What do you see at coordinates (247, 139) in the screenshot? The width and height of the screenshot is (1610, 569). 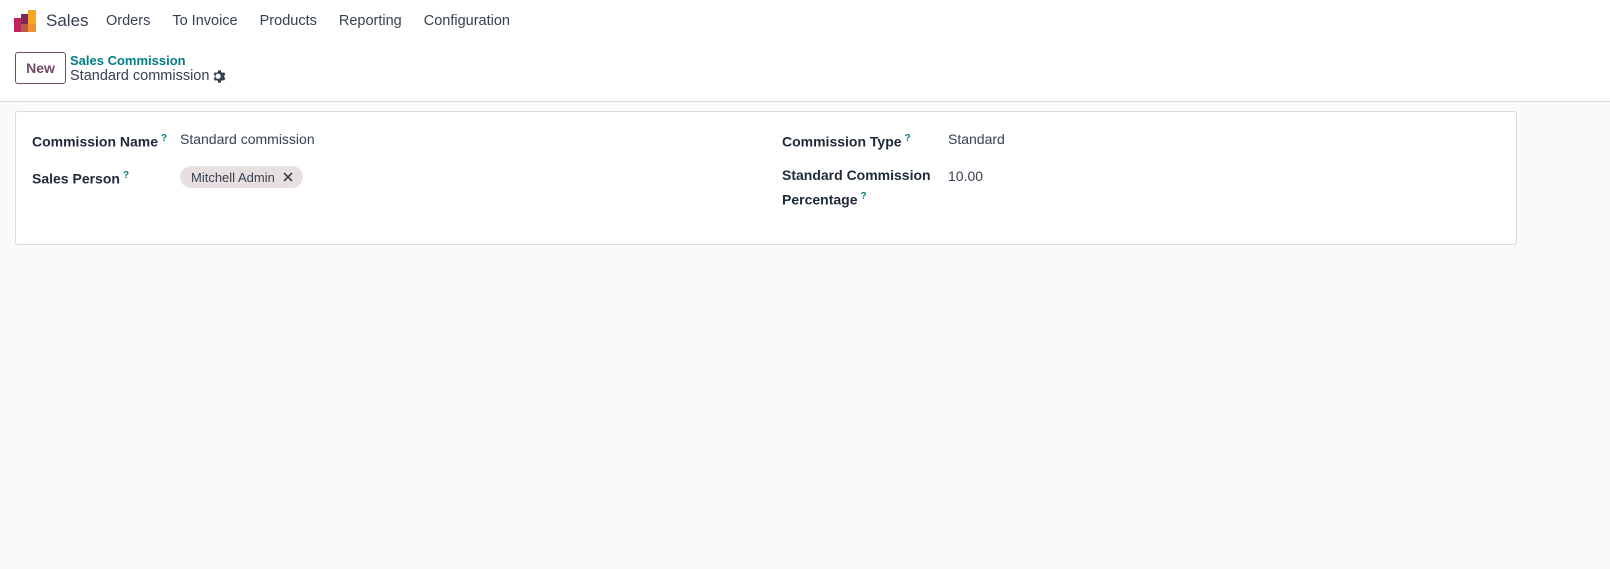 I see `commission-name-field: Standard commission` at bounding box center [247, 139].